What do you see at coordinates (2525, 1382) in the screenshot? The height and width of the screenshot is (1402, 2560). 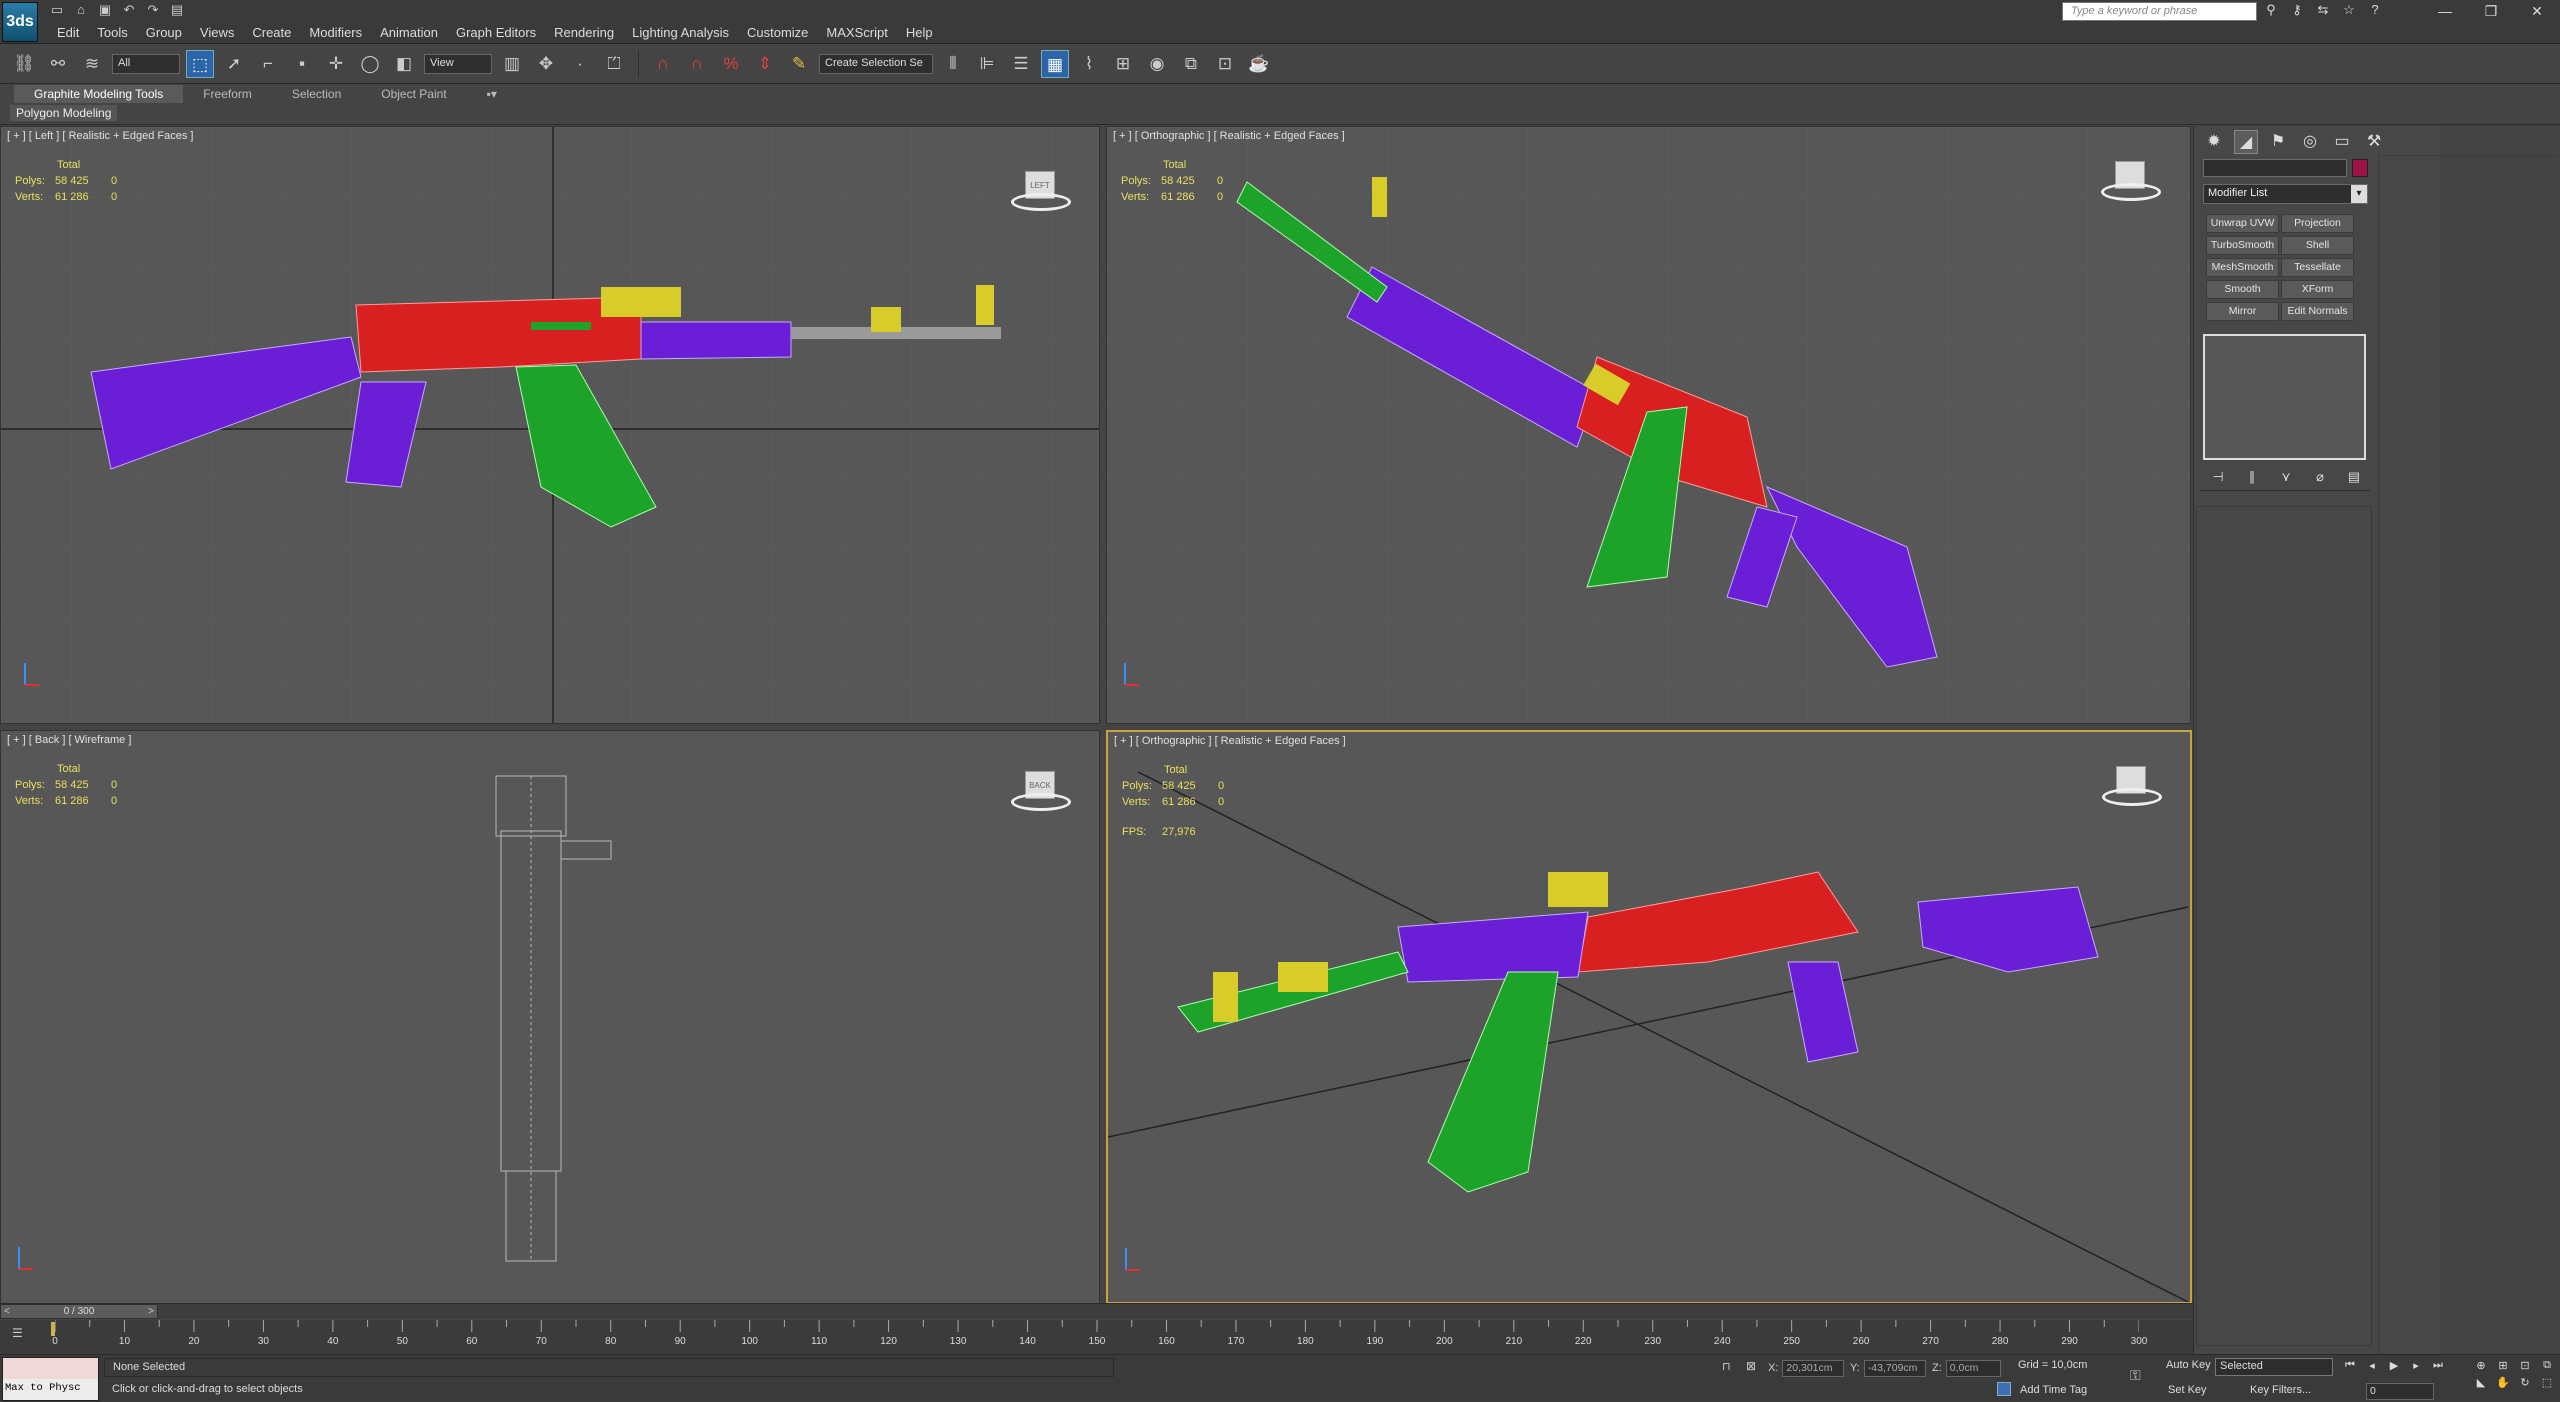 I see `orbit-icon: ↻` at bounding box center [2525, 1382].